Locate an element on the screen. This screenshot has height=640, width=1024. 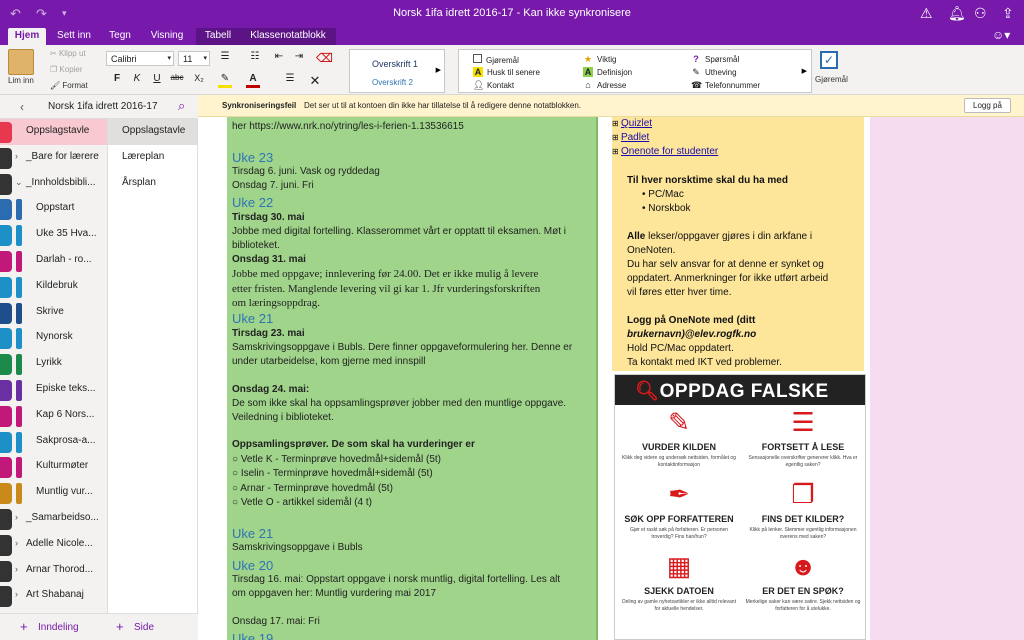
size-select: 11 ▾ is located at coordinates (194, 58).